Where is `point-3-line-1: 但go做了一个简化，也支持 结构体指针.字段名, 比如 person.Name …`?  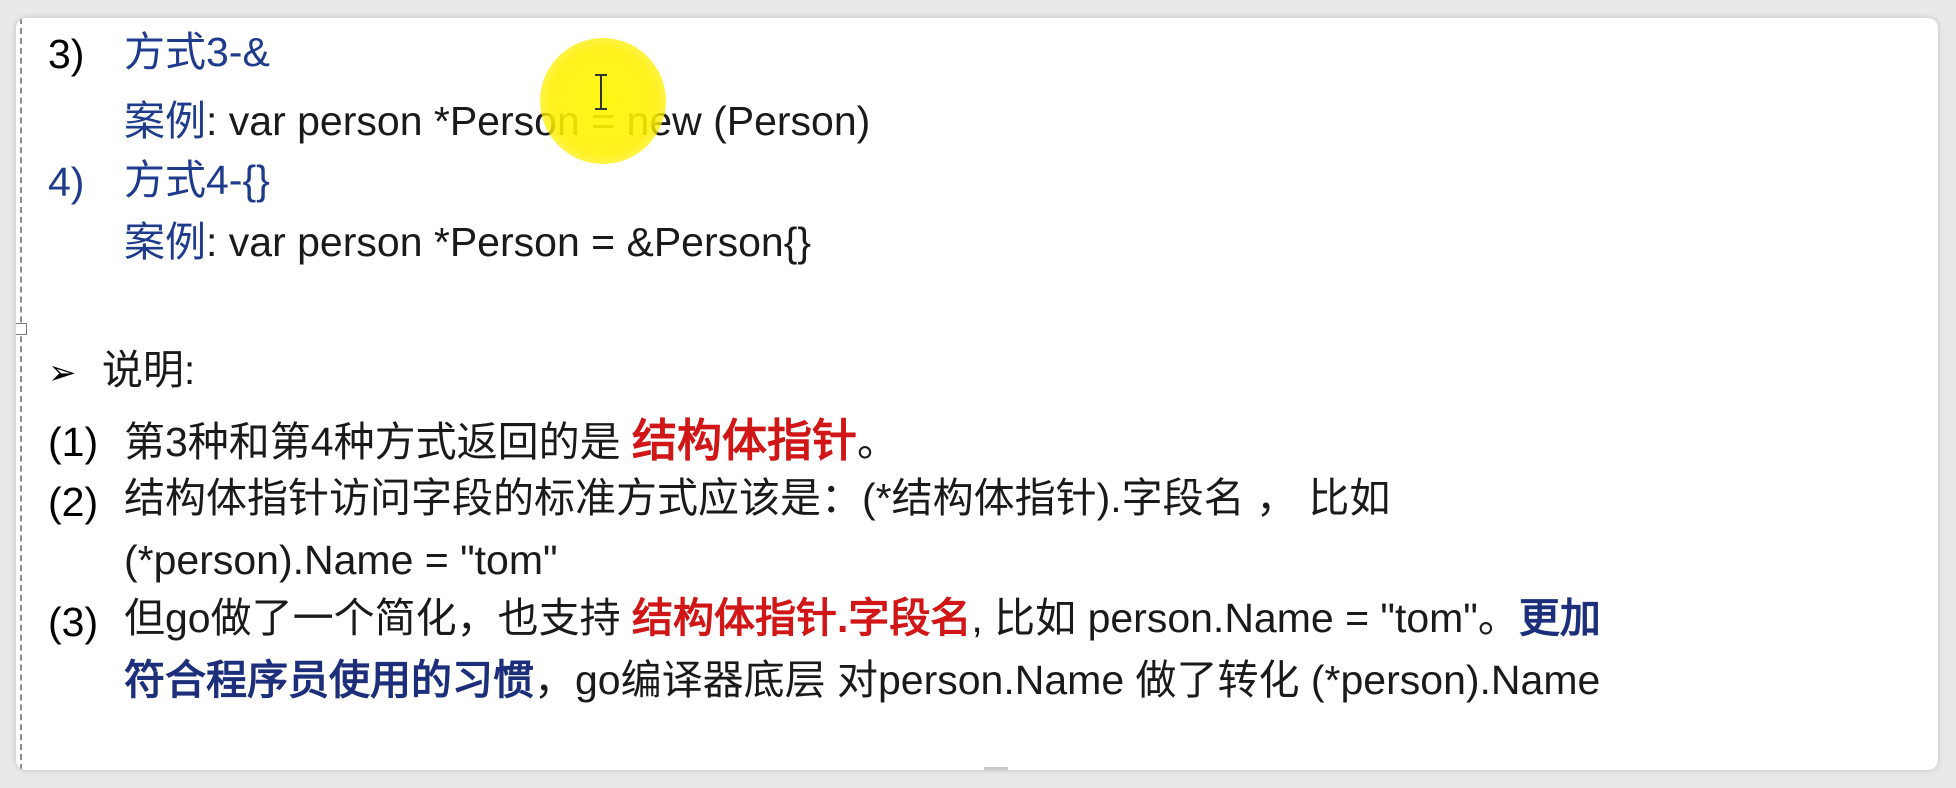 point-3-line-1: 但go做了一个简化，也支持 结构体指针.字段名, 比如 person.Name … is located at coordinates (862, 618).